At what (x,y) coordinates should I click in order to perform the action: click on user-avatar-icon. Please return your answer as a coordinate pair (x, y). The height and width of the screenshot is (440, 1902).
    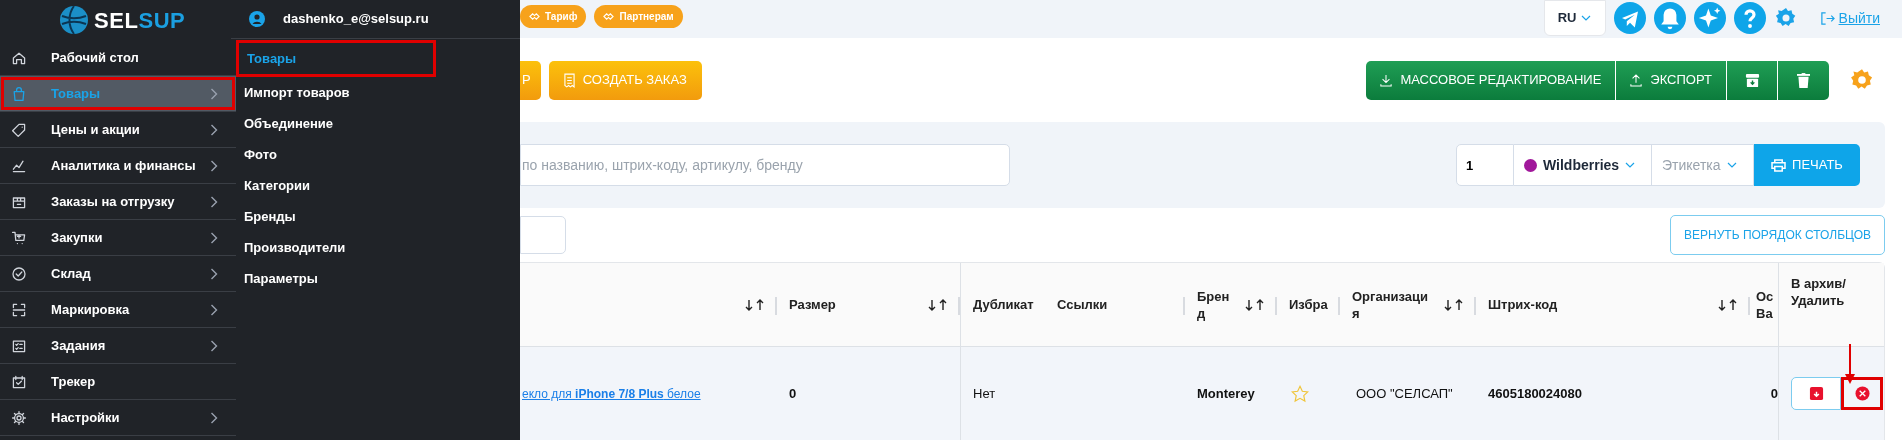
    Looking at the image, I should click on (257, 19).